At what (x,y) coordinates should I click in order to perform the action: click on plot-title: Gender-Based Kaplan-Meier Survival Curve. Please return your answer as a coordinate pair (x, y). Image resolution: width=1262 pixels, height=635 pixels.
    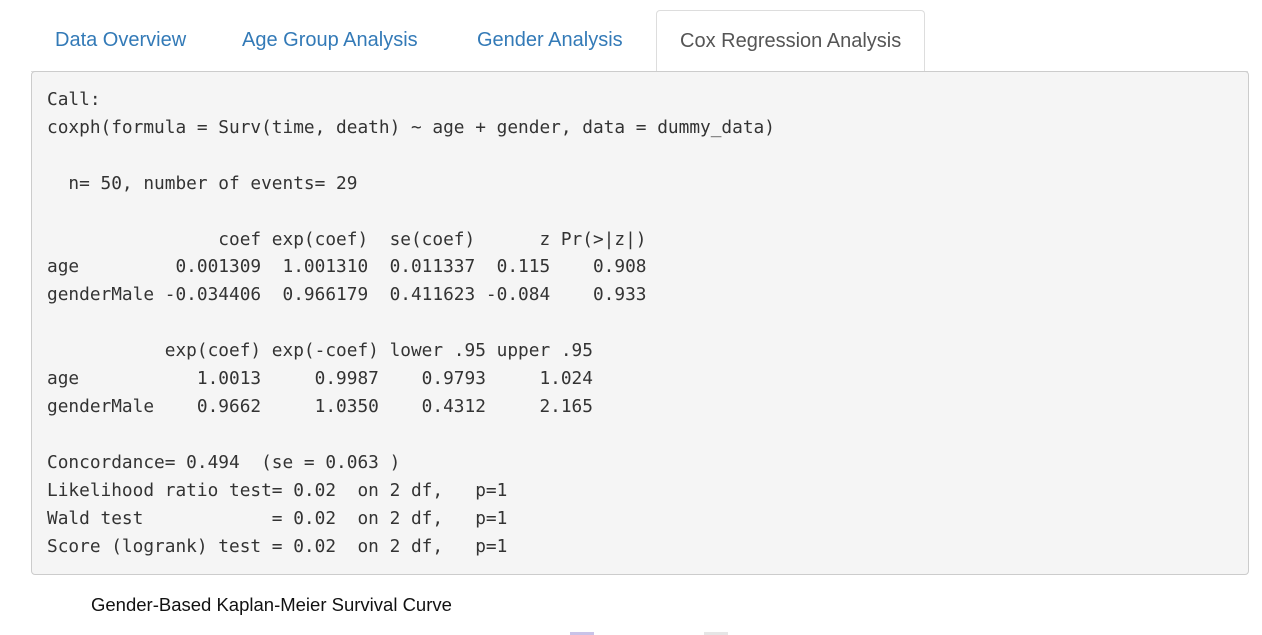
    Looking at the image, I should click on (271, 604).